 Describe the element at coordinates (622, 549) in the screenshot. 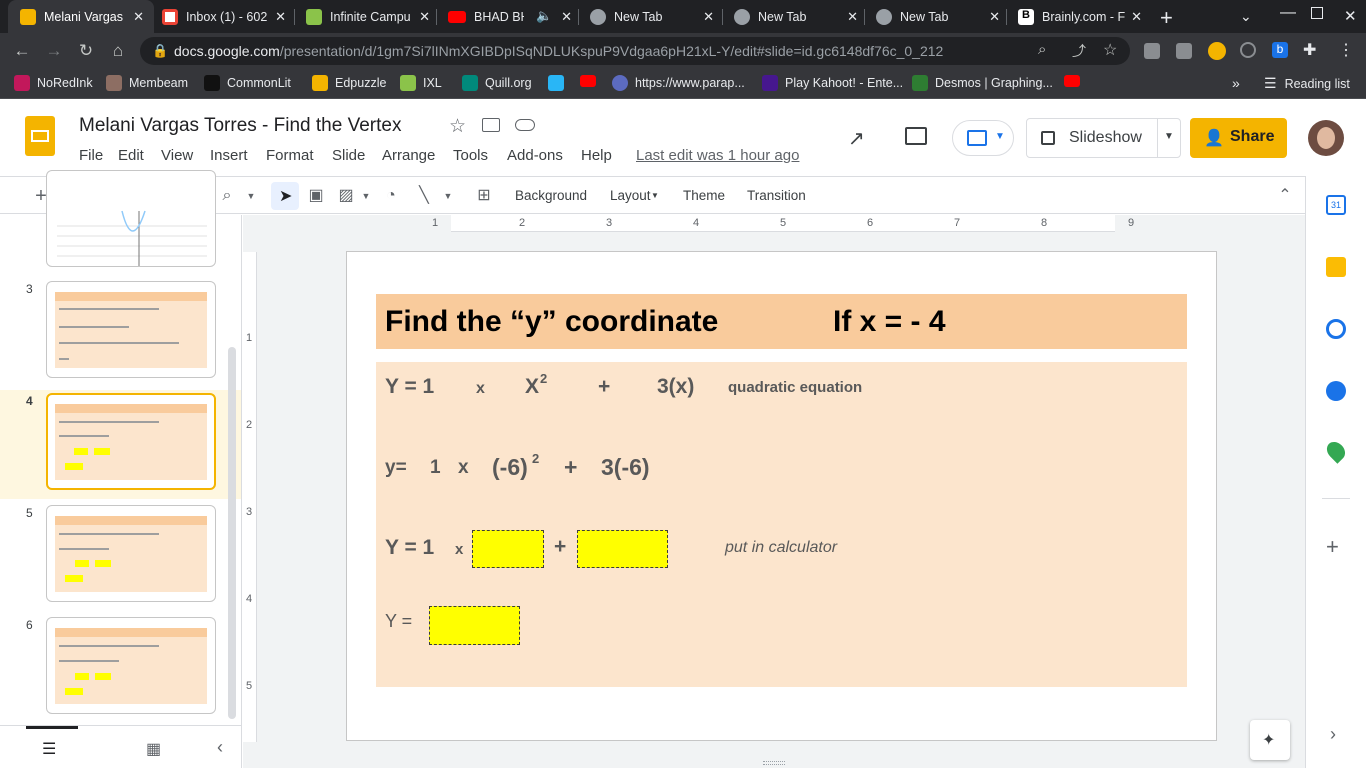

I see `answer-box-term` at that location.